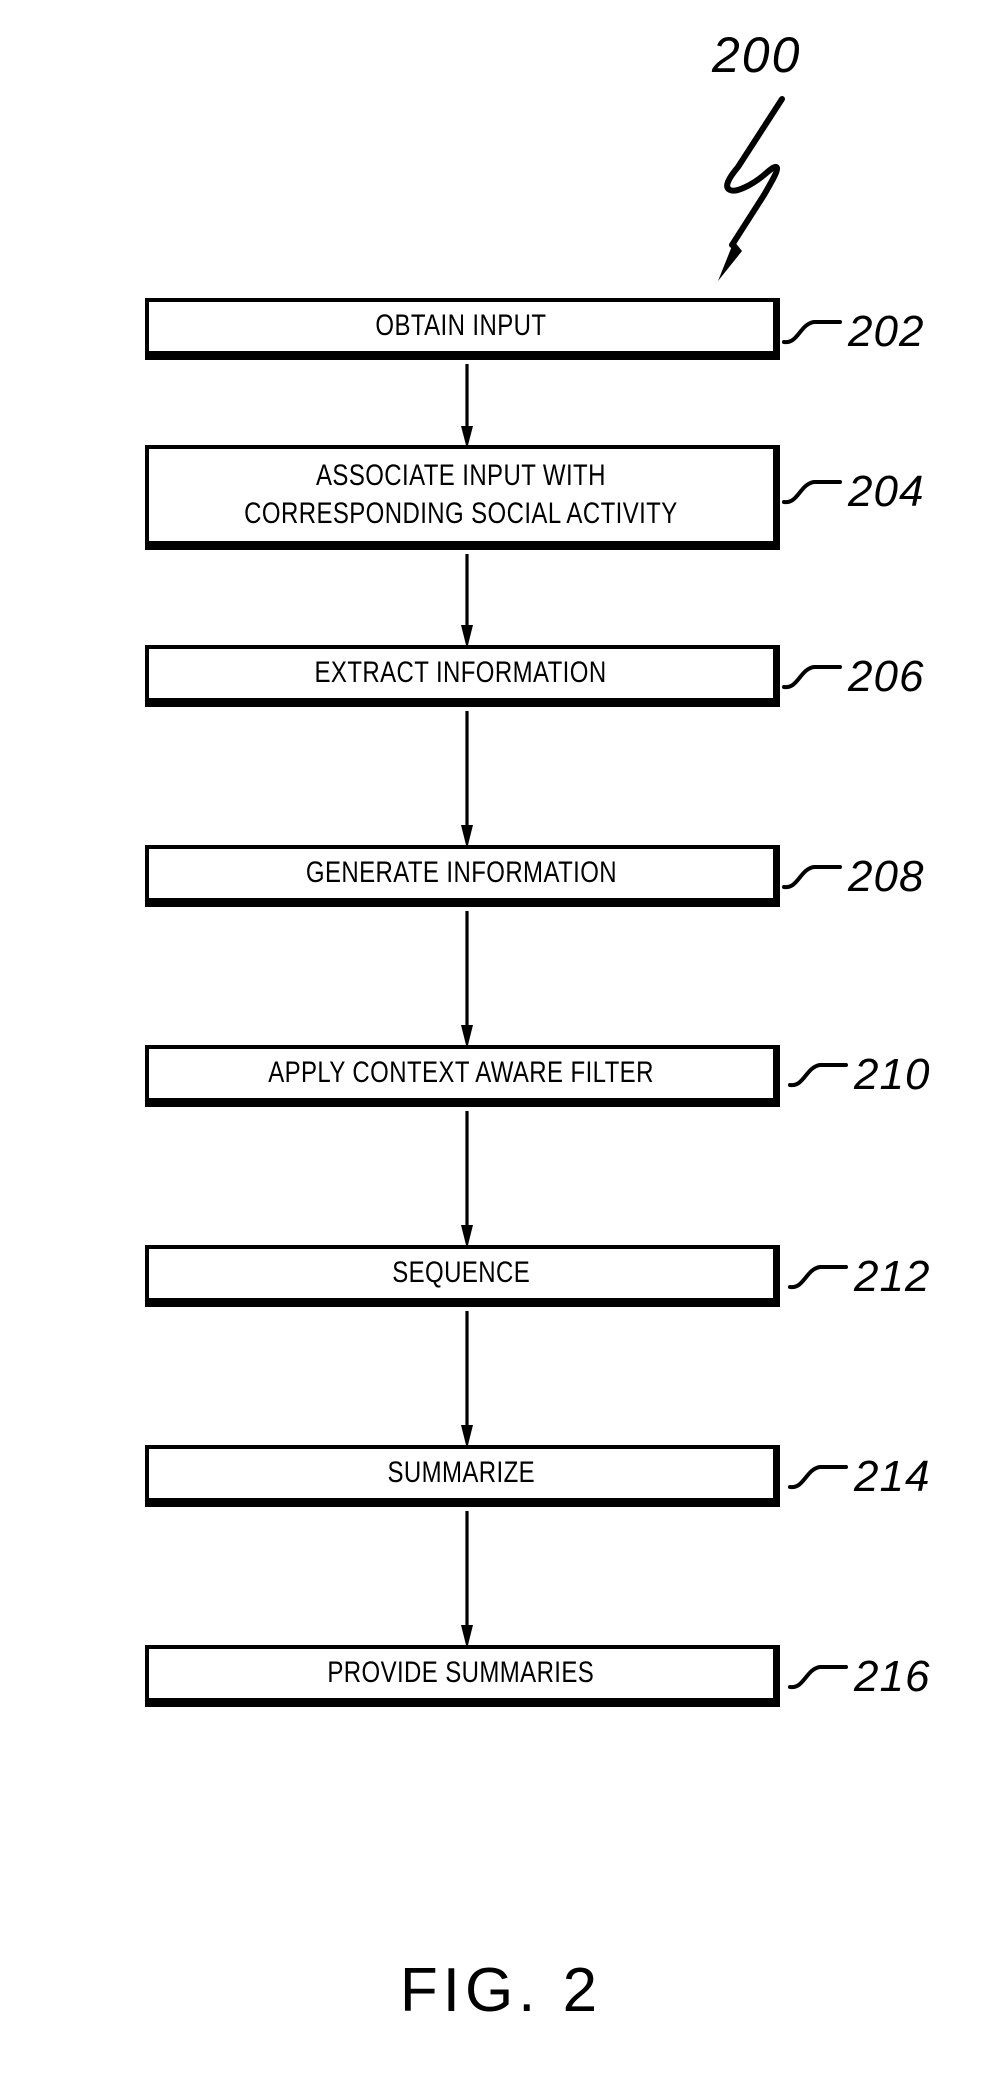 The width and height of the screenshot is (1002, 2097). Describe the element at coordinates (461, 326) in the screenshot. I see `flow-step-label: OBTAIN INPUT` at that location.